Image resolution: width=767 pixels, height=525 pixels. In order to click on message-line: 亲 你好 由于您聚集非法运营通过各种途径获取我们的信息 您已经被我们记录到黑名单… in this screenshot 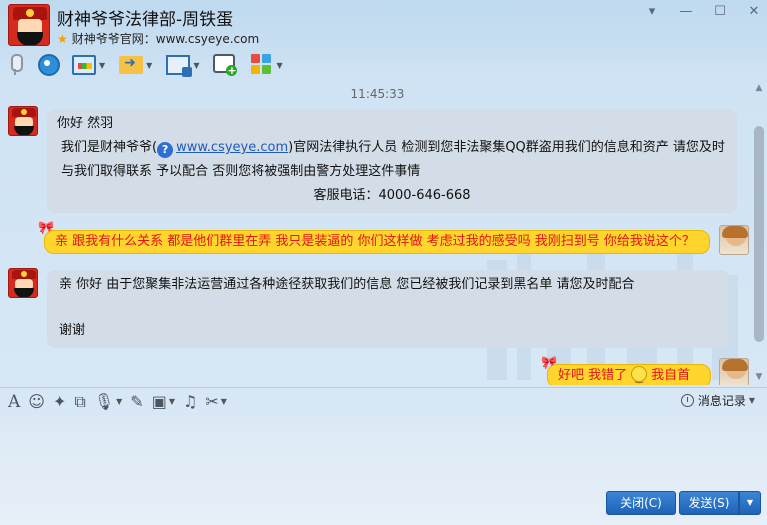, I will do `click(347, 284)`.